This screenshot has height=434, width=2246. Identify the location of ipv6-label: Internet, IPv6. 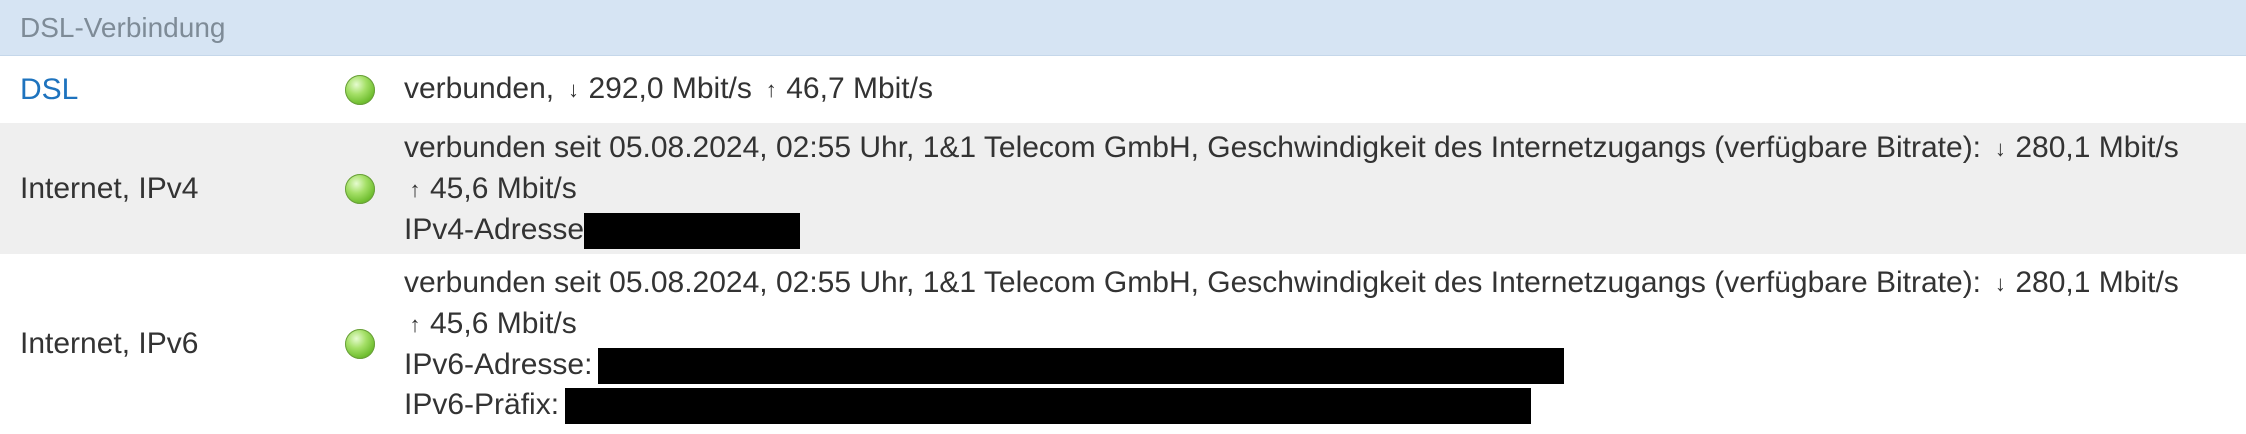
(109, 343).